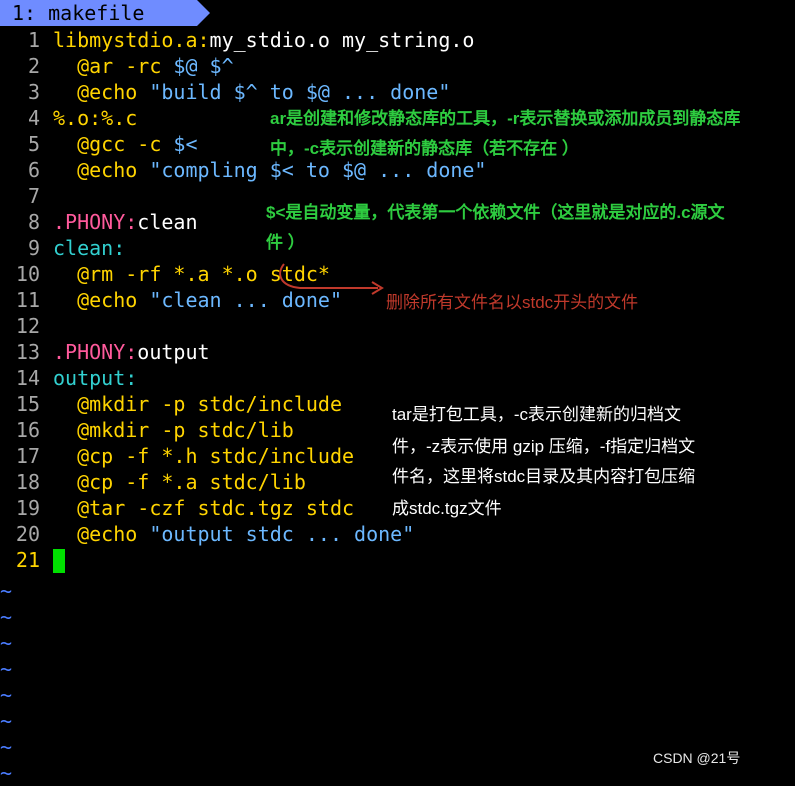  I want to click on code-text, so click(59, 560).